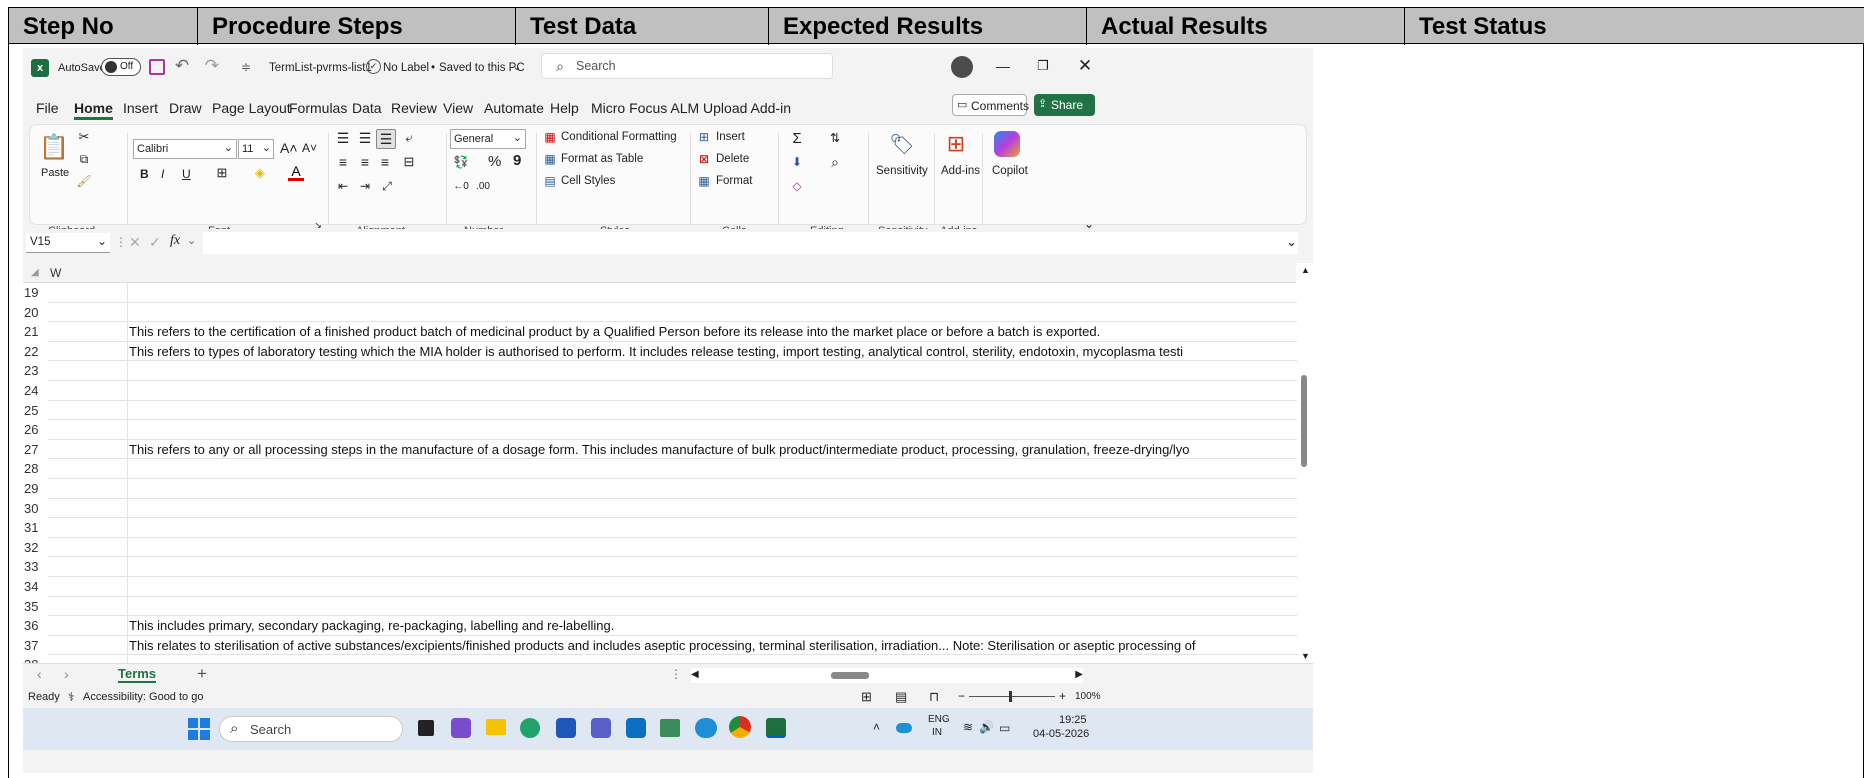 This screenshot has width=1864, height=778. What do you see at coordinates (155, 242) in the screenshot?
I see `enter-icon: ✓` at bounding box center [155, 242].